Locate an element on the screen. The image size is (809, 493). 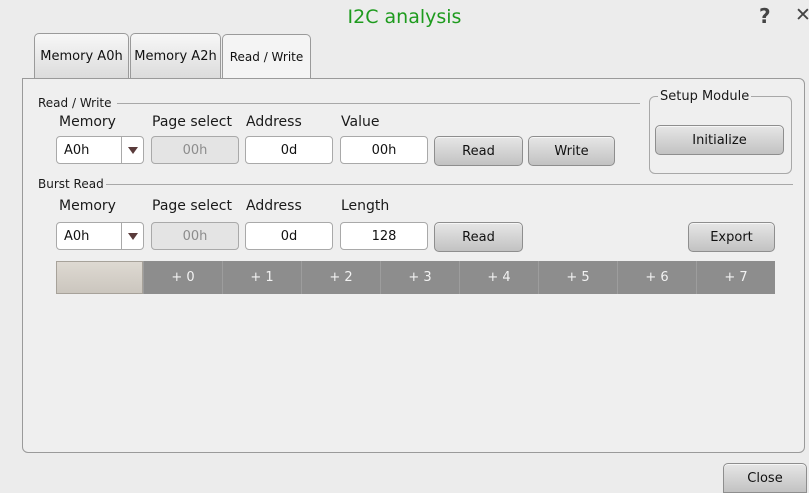
burst-address-field: 0d is located at coordinates (289, 236).